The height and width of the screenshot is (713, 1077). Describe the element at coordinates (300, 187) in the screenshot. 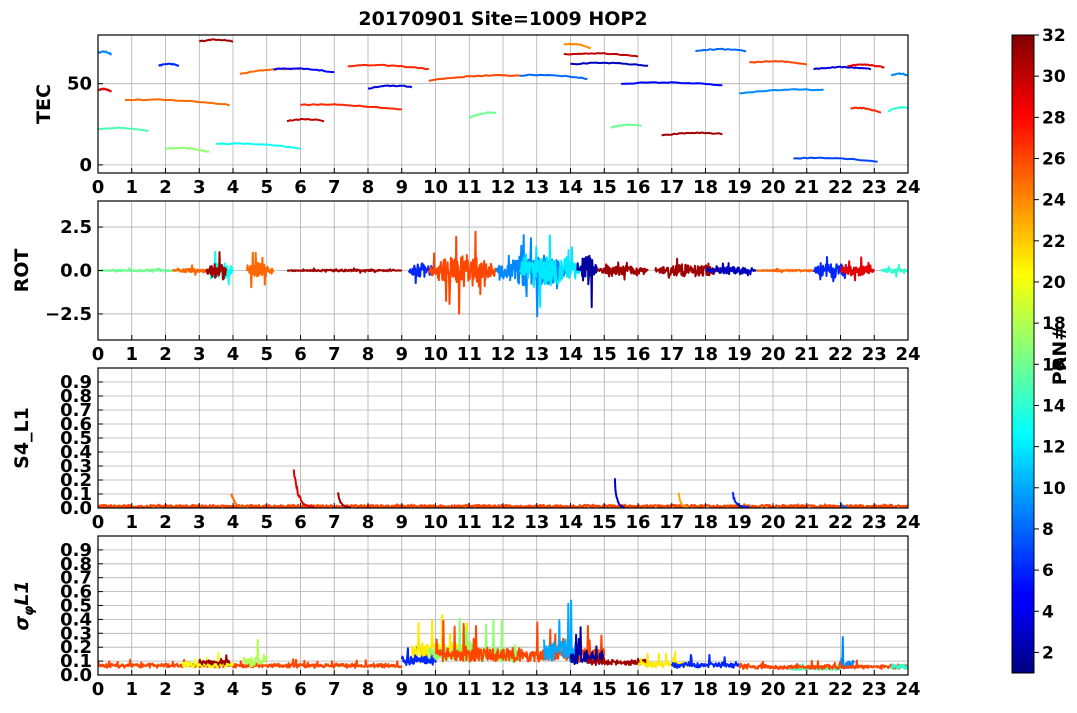

I see `x-tick-label: 6` at that location.